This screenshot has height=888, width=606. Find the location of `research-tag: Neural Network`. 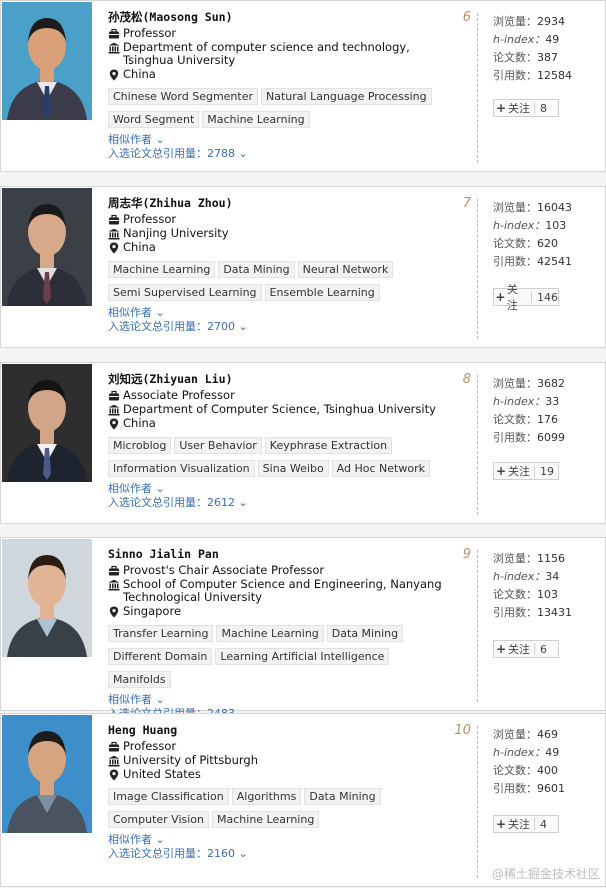

research-tag: Neural Network is located at coordinates (345, 269).